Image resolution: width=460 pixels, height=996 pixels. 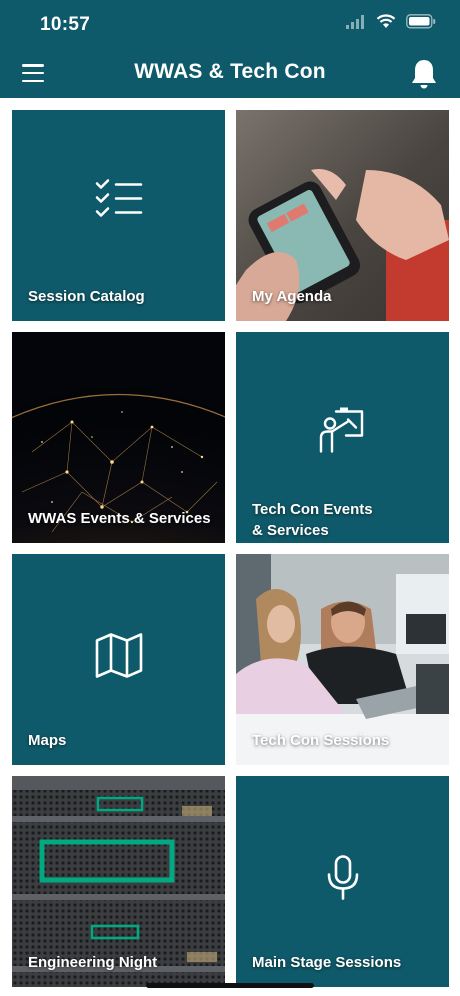 I want to click on tile-label: Tech Con Sessions, so click(x=321, y=740).